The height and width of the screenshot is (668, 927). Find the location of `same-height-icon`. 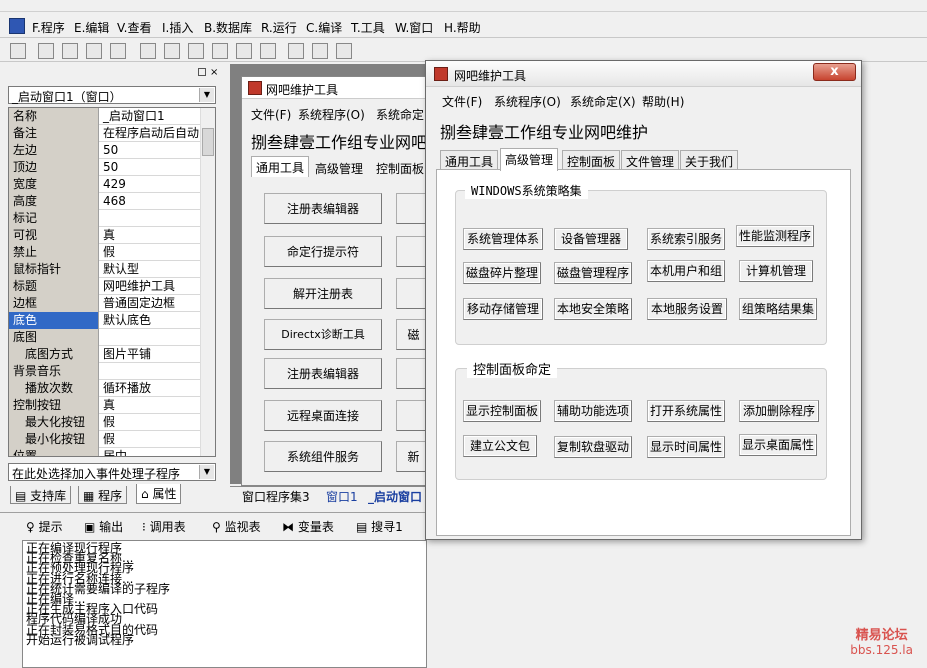

same-height-icon is located at coordinates (220, 51).